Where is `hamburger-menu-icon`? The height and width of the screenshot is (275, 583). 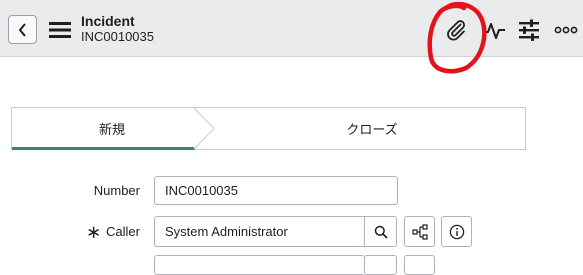 hamburger-menu-icon is located at coordinates (60, 30).